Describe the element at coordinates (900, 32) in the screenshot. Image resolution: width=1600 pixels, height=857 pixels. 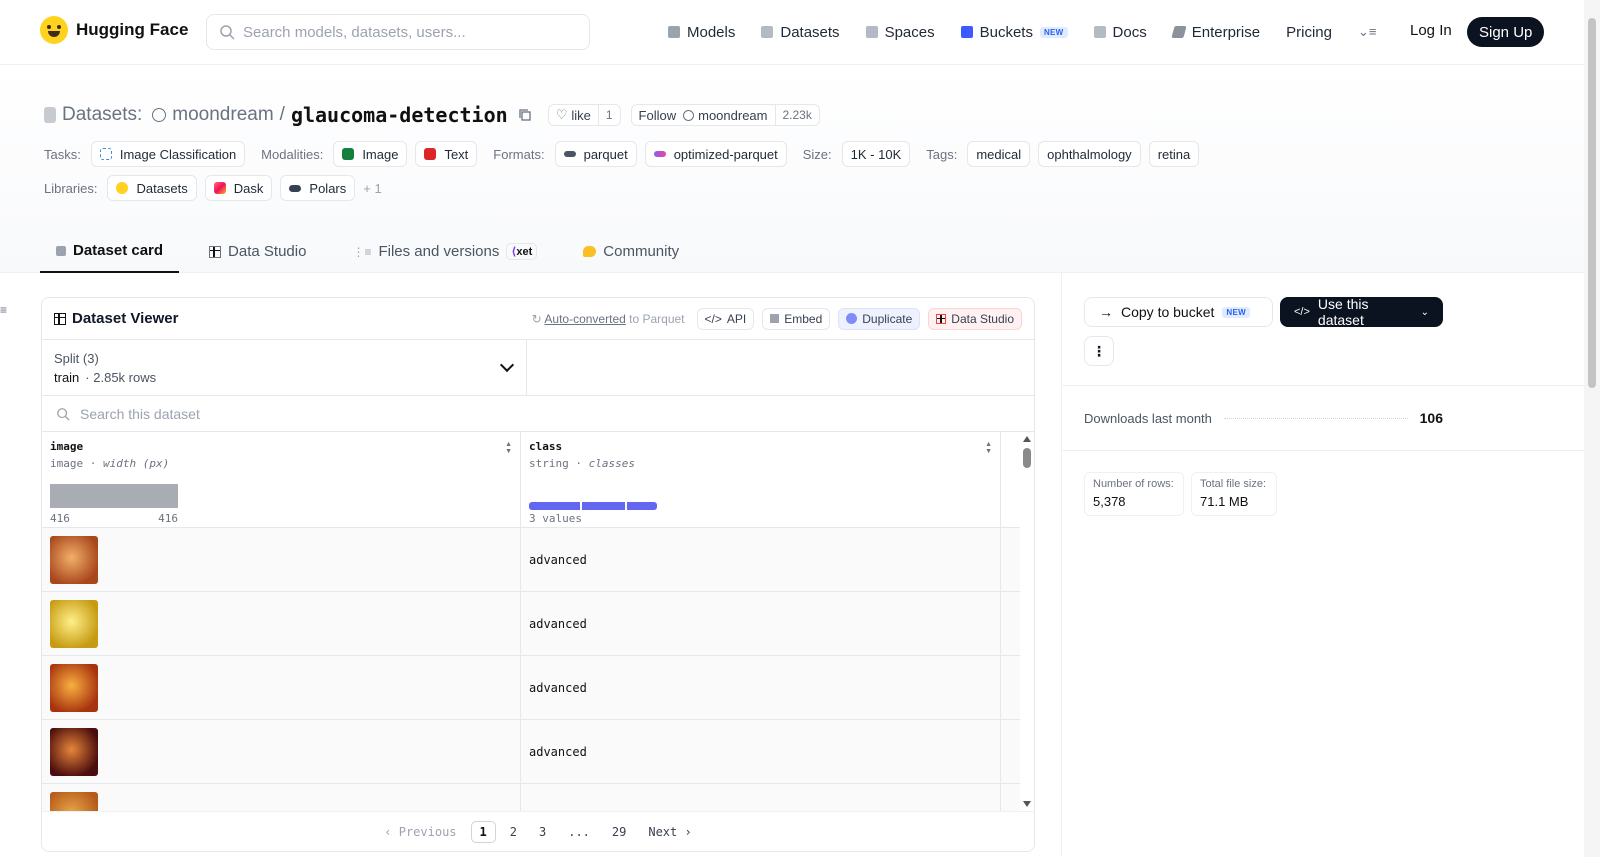
I see `nav-spaces: Spaces` at that location.